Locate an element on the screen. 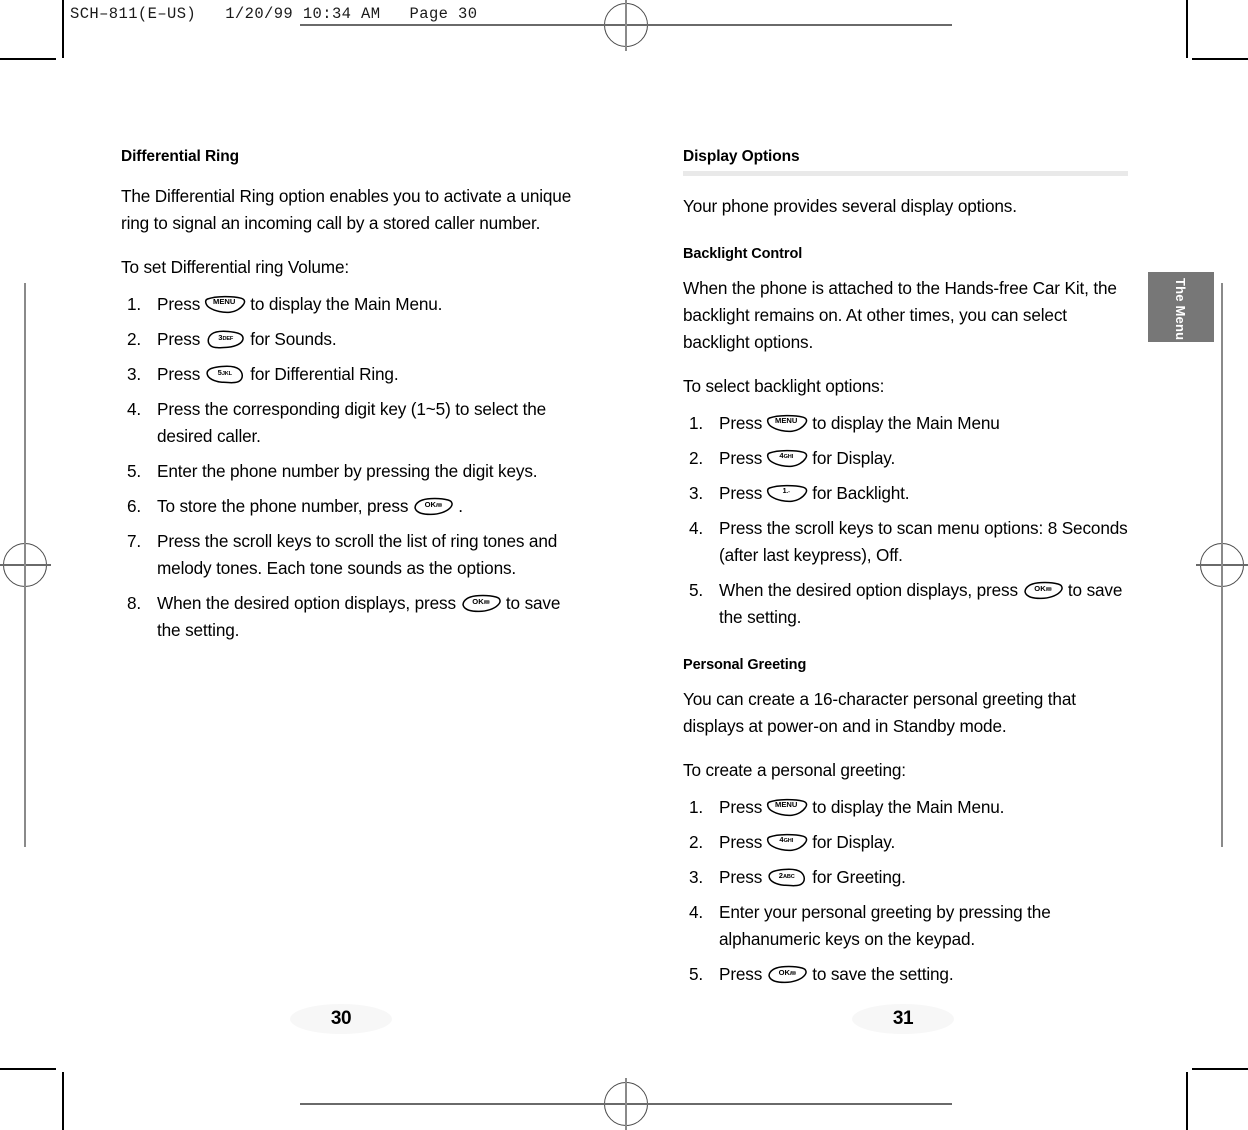 This screenshot has height=1130, width=1248. subheading-personal-greeting: Personal Greeting is located at coordinates (745, 664).